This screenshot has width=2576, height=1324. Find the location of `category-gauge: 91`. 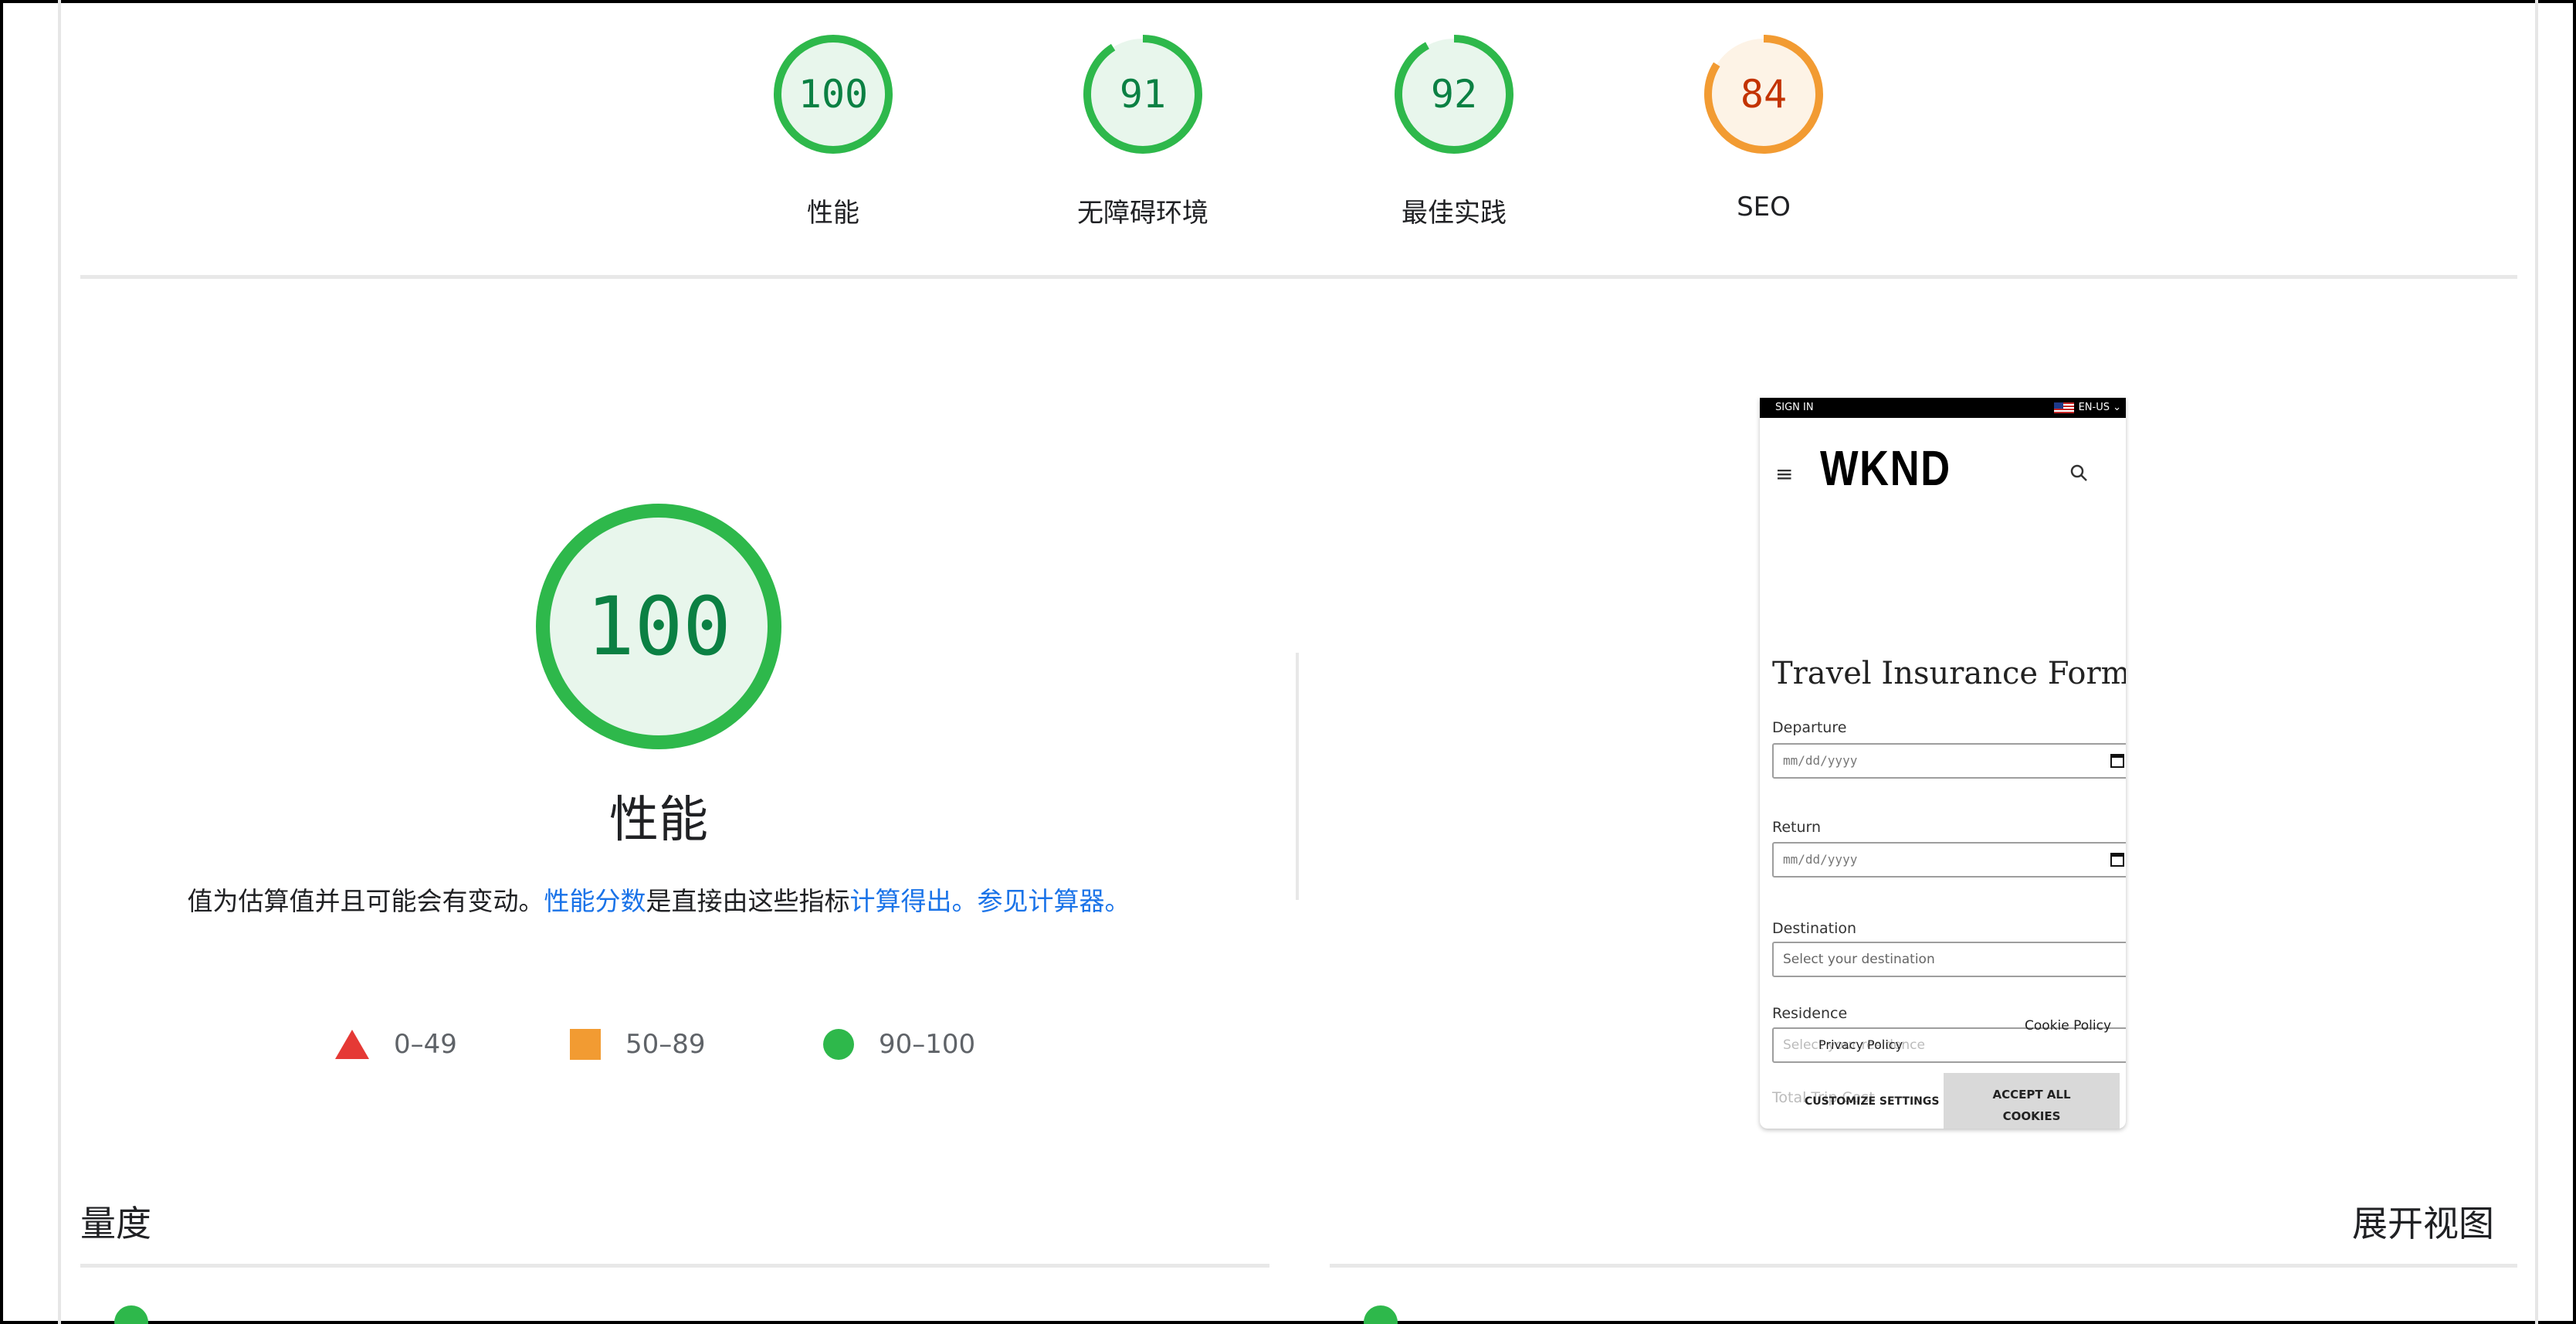

category-gauge: 91 is located at coordinates (1143, 94).